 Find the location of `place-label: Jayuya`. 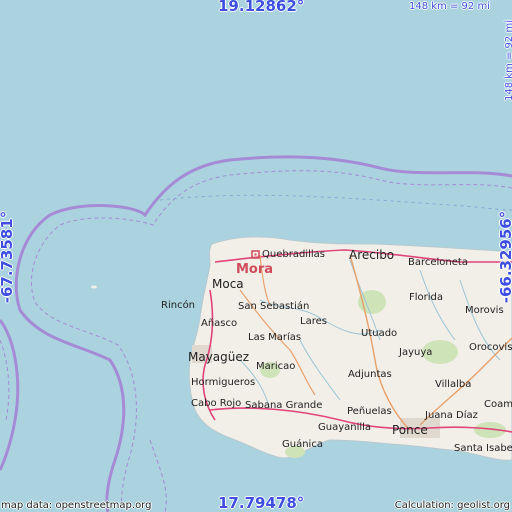

place-label: Jayuya is located at coordinates (415, 352).